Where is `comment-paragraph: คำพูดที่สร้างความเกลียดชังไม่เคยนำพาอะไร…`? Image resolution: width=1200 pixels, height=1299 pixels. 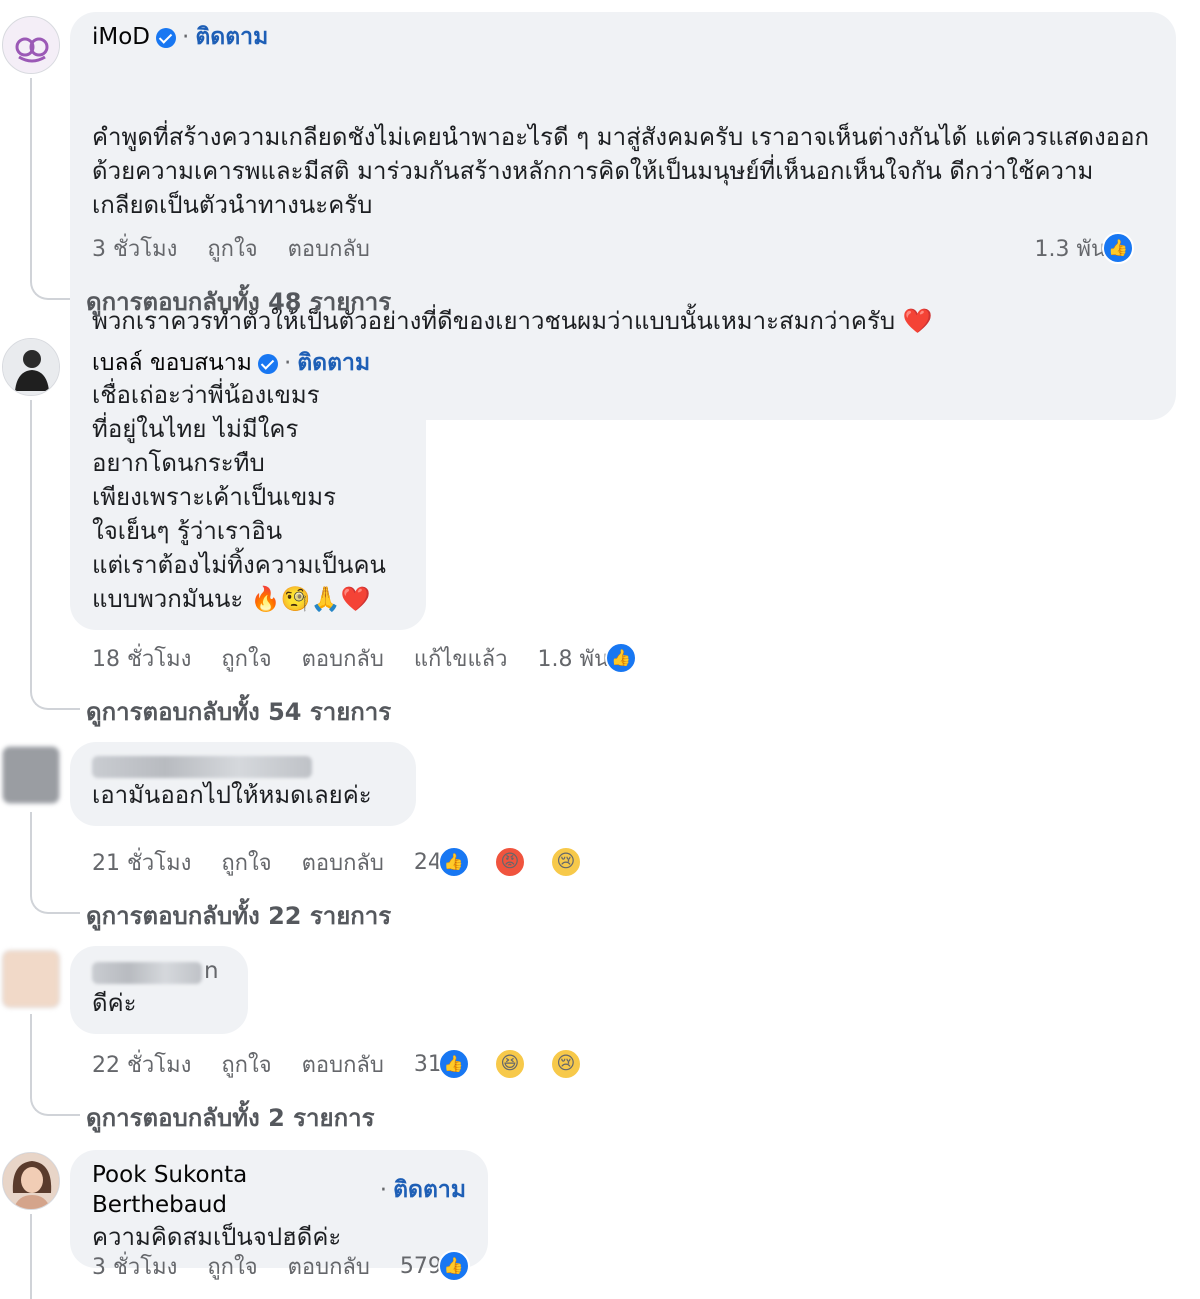
comment-paragraph: คำพูดที่สร้างความเกลียดชังไม่เคยนำพาอะไร… is located at coordinates (621, 171).